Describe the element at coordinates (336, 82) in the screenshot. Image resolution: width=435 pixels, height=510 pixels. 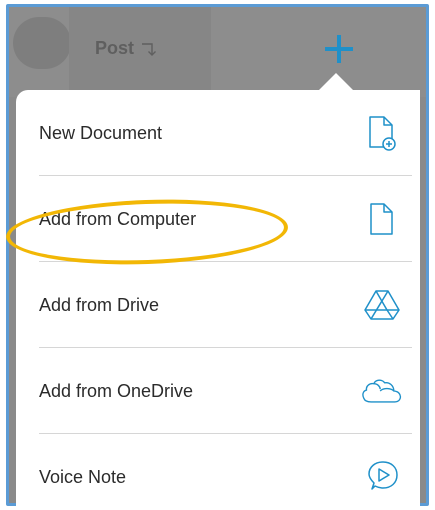
I see `popover-caret` at that location.